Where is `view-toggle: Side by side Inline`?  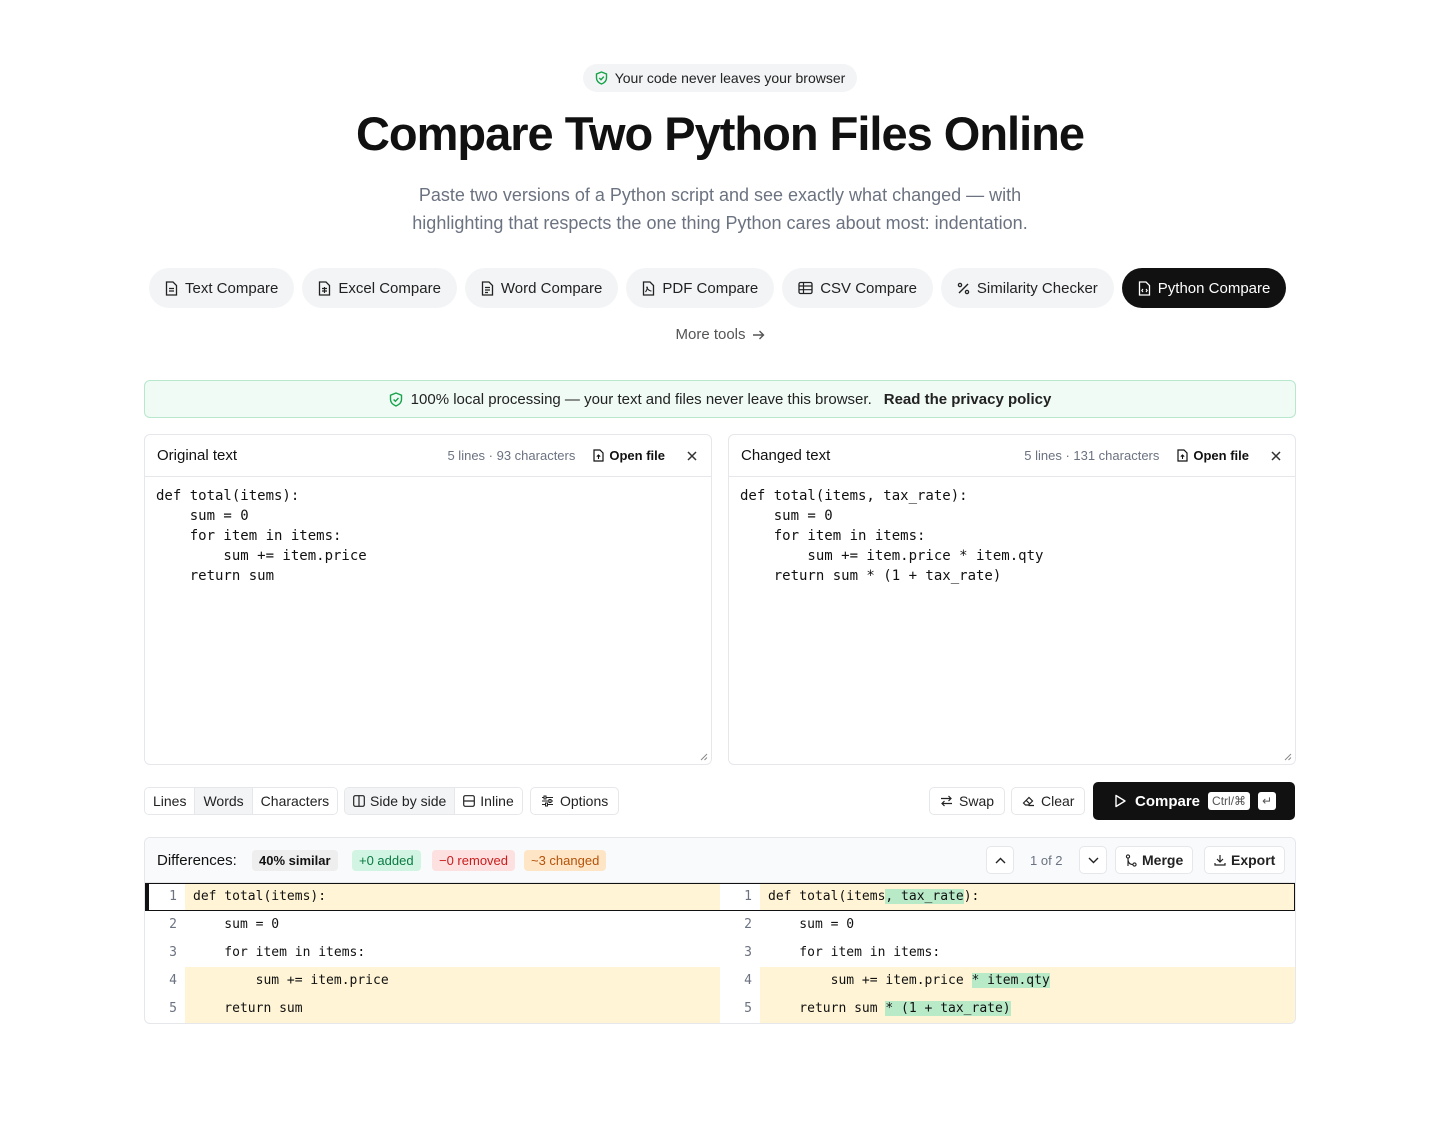
view-toggle: Side by side Inline is located at coordinates (433, 801).